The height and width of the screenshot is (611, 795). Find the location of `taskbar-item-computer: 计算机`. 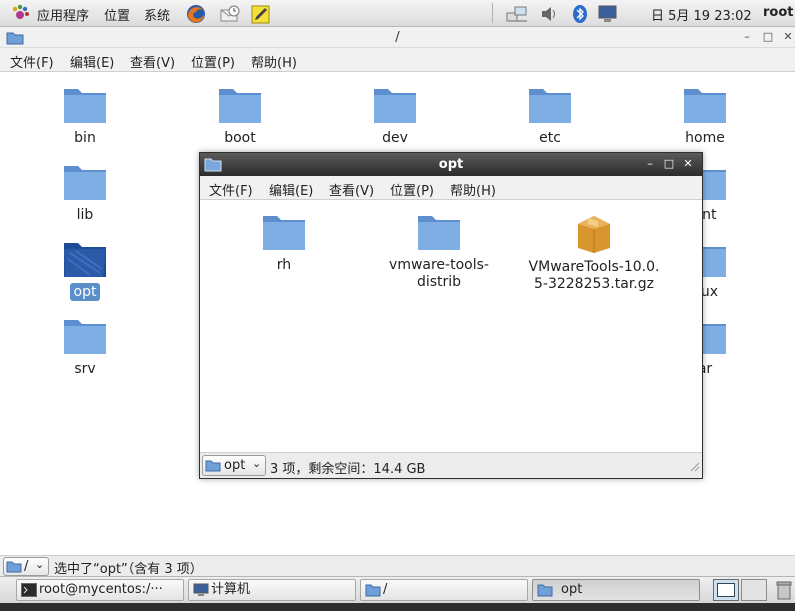

taskbar-item-computer: 计算机 is located at coordinates (272, 590).